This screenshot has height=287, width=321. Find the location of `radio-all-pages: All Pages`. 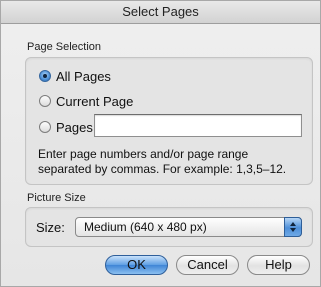

radio-all-pages: All Pages is located at coordinates (75, 76).